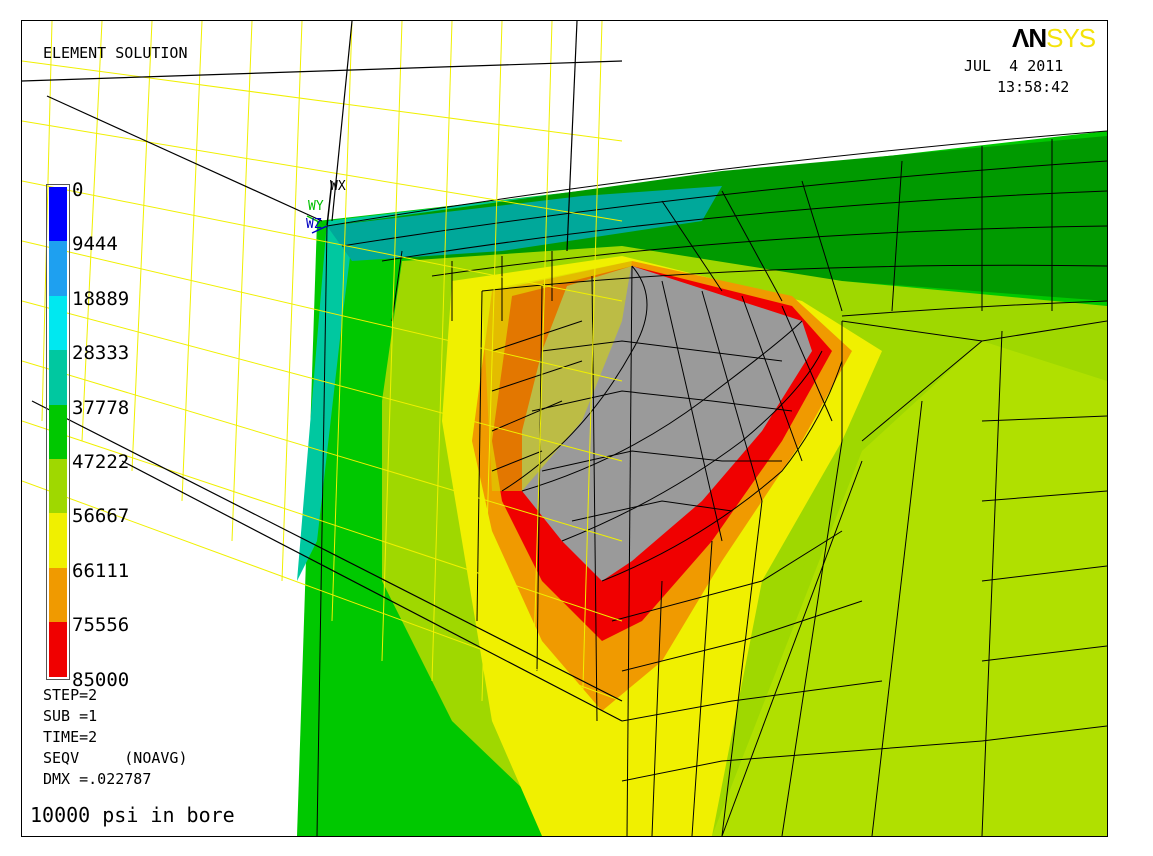 This screenshot has height=856, width=1153. I want to click on legend-label: 66111, so click(101, 570).